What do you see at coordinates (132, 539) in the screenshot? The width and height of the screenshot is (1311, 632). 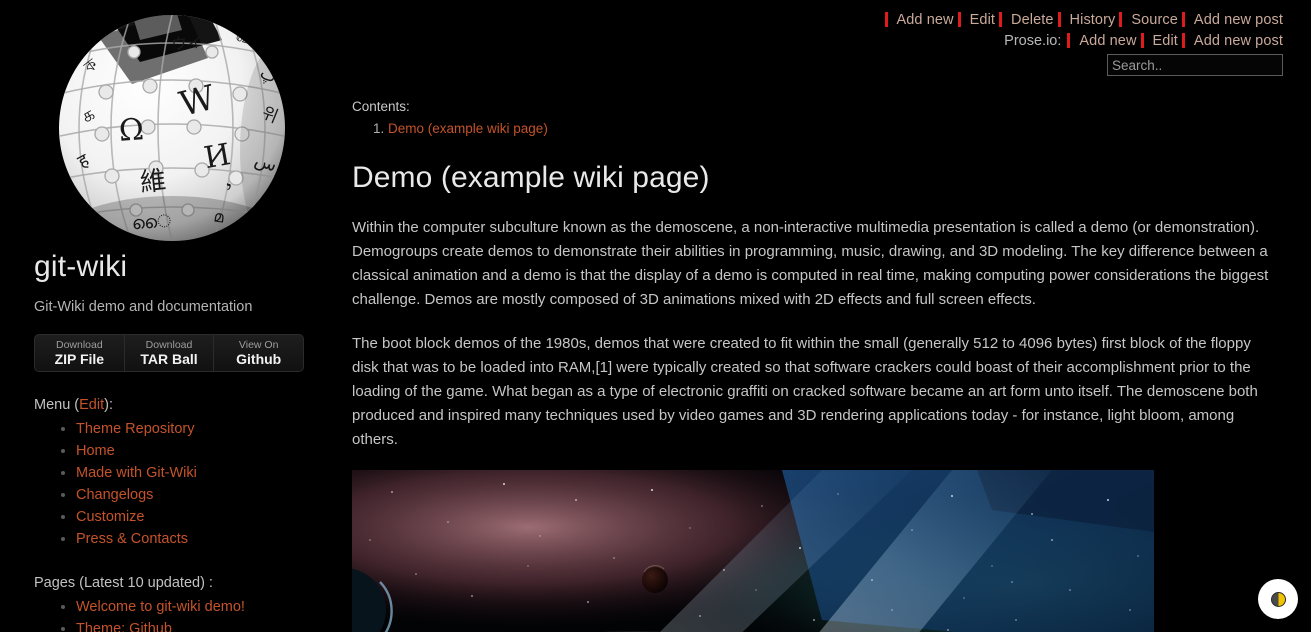 I see `sidebar-item-press-contacts: Press & Contacts` at bounding box center [132, 539].